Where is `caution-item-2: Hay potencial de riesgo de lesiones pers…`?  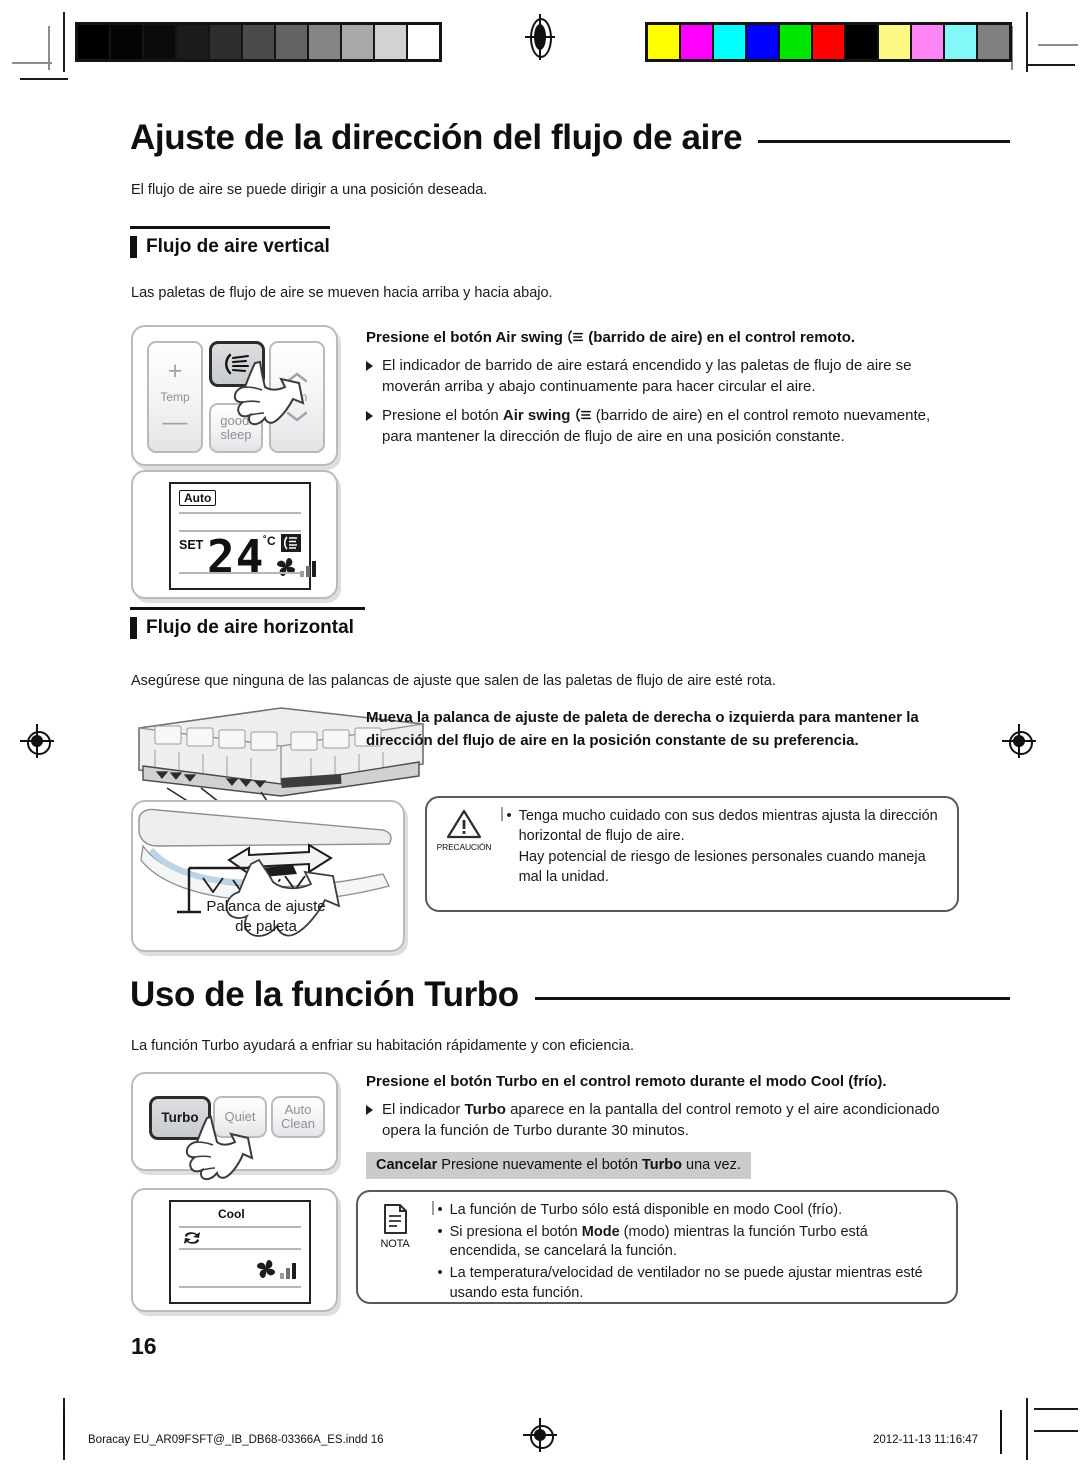
caution-item-2: Hay potencial de riesgo de lesiones pers… is located at coordinates (722, 867).